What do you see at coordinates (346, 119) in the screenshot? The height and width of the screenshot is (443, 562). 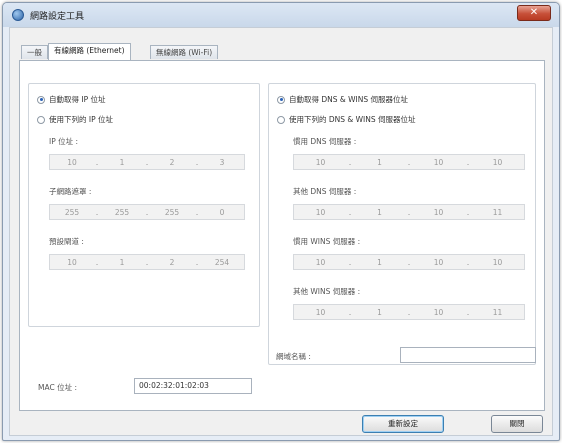 I see `manual-dns-radio: 使用下列的 DNS & WINS 伺服器位址` at bounding box center [346, 119].